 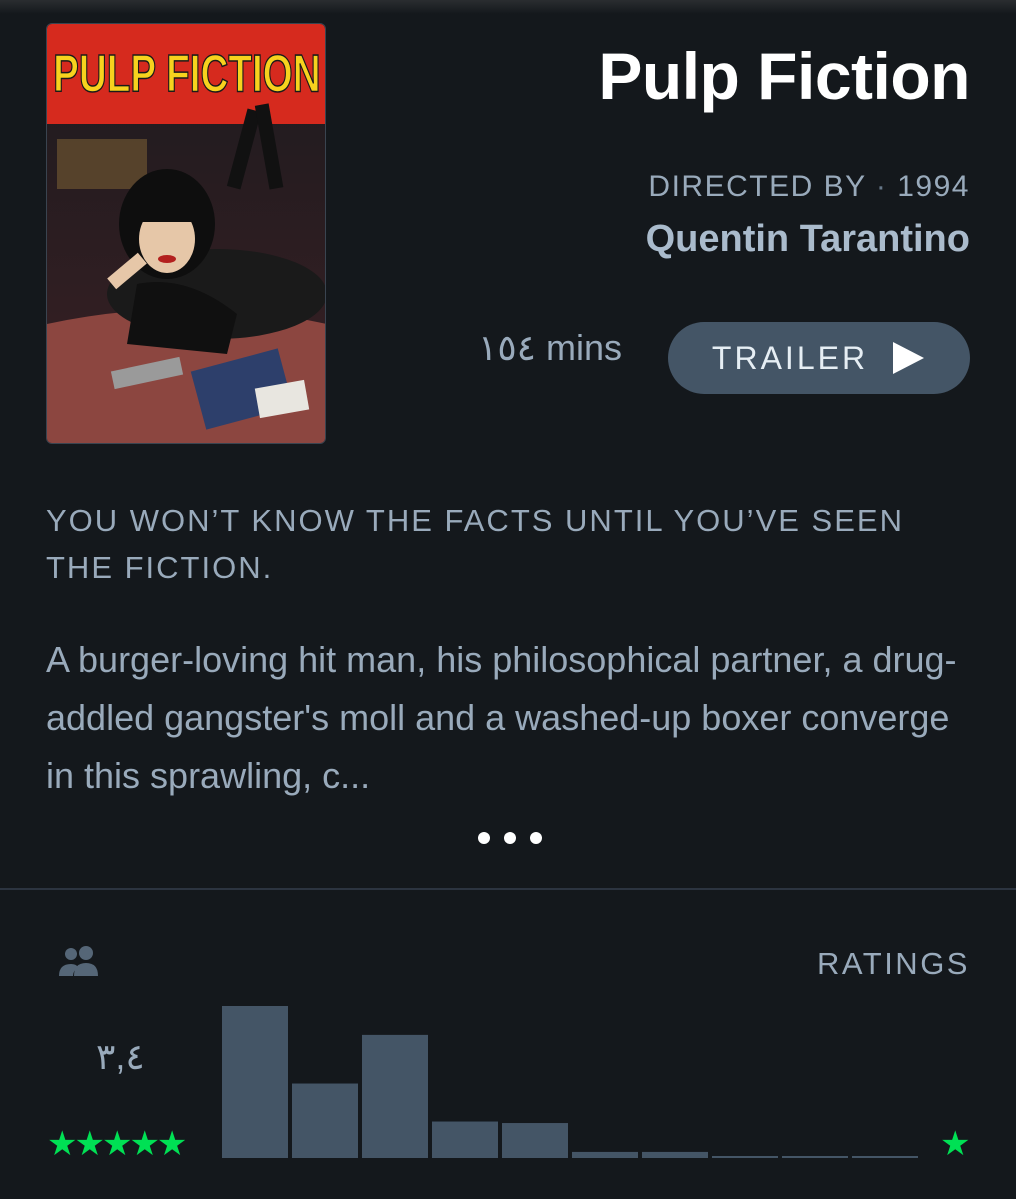 I want to click on histogram-bar-2.5, so click(x=605, y=1154).